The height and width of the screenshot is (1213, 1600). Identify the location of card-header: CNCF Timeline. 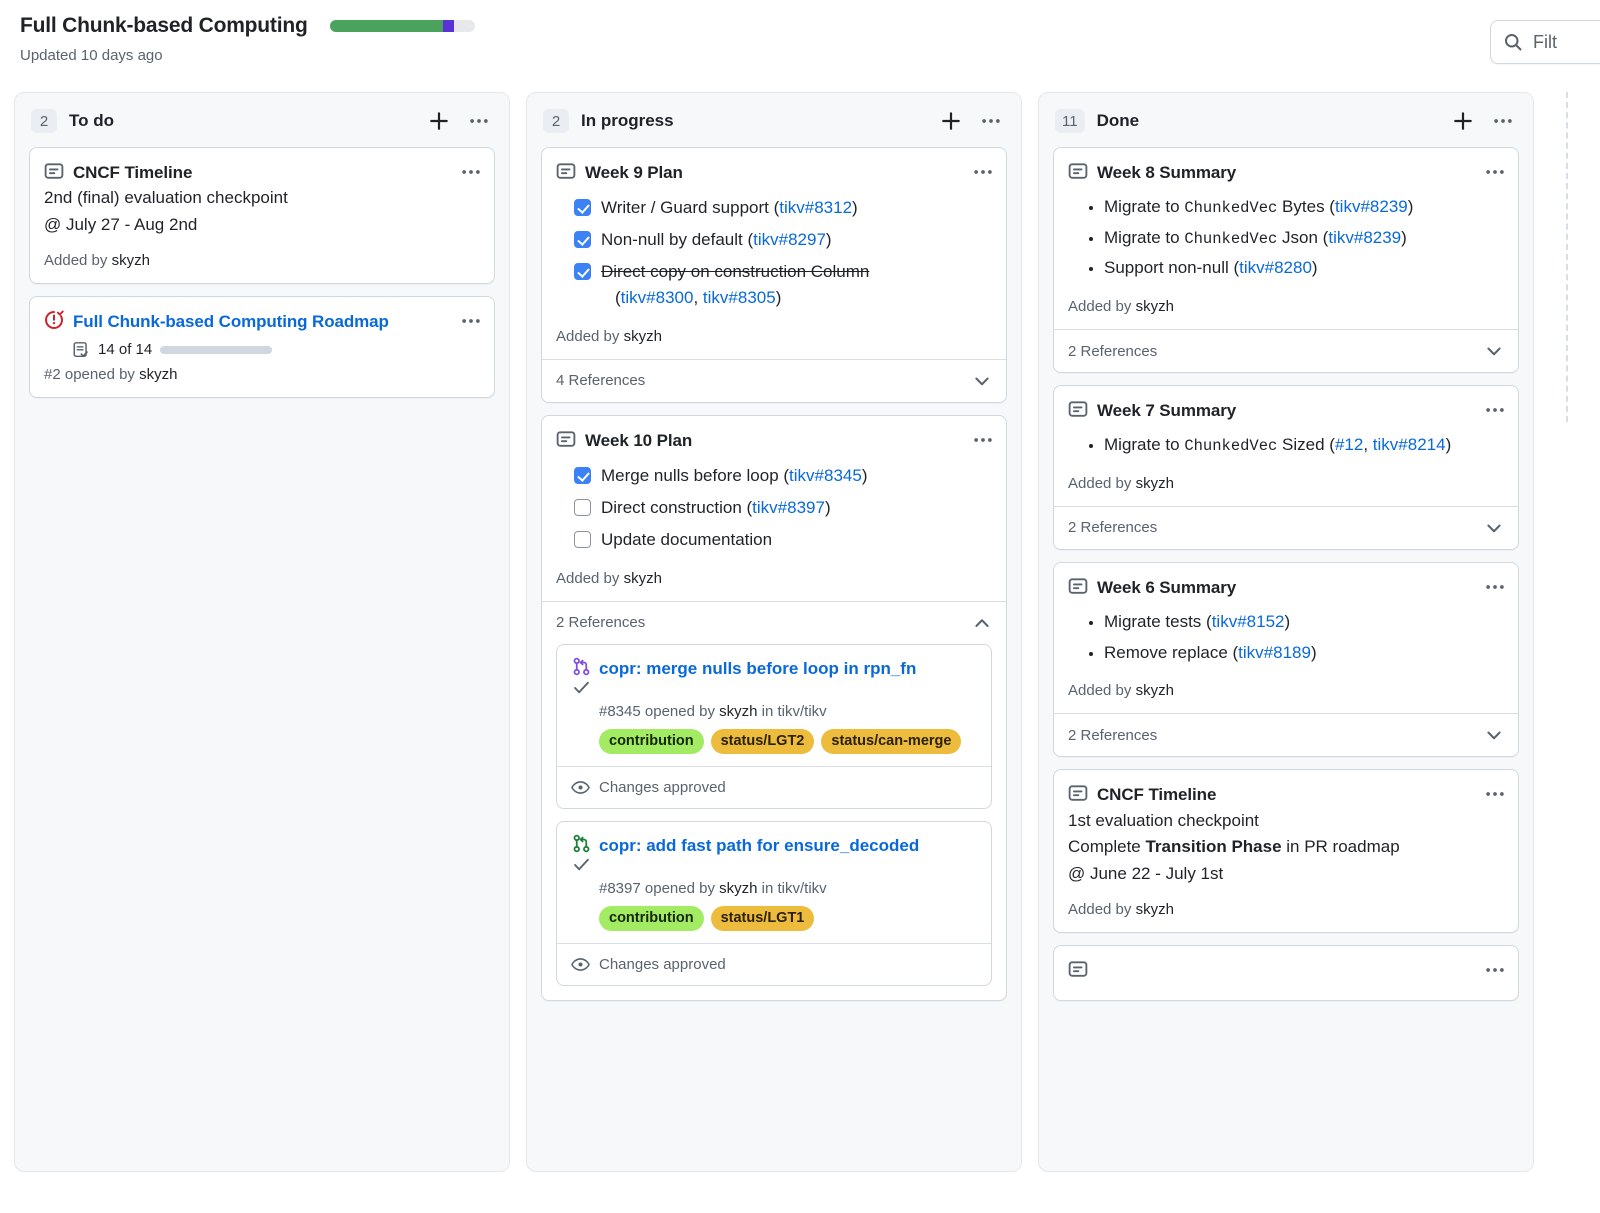
(1286, 794).